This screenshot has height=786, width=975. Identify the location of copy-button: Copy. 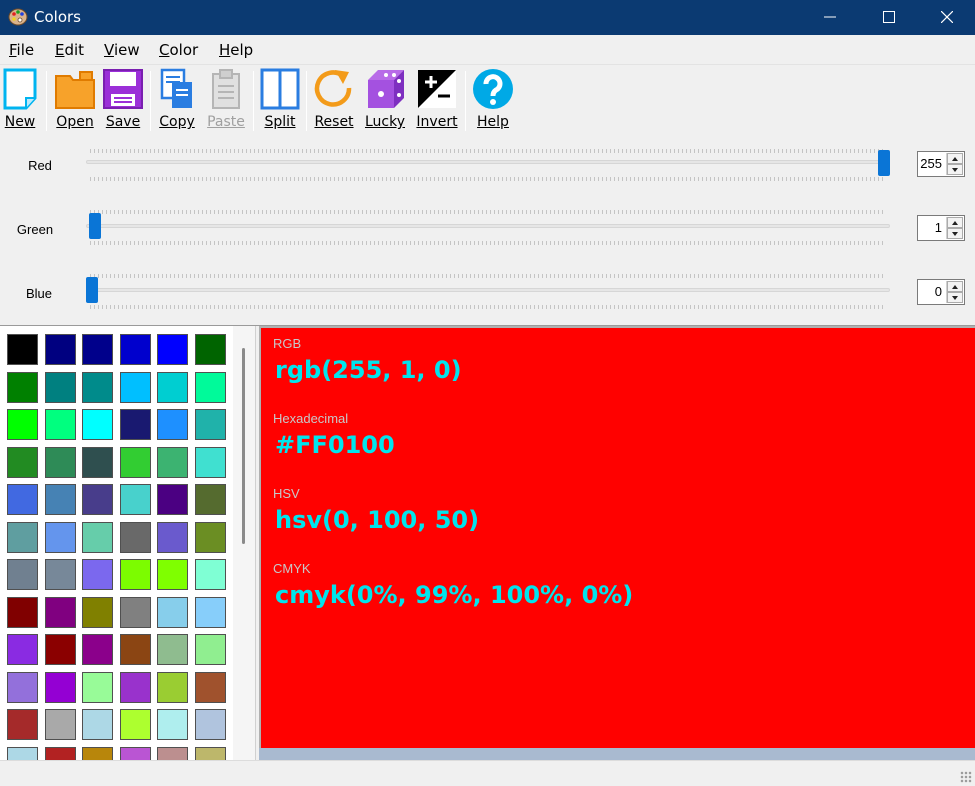
(177, 100).